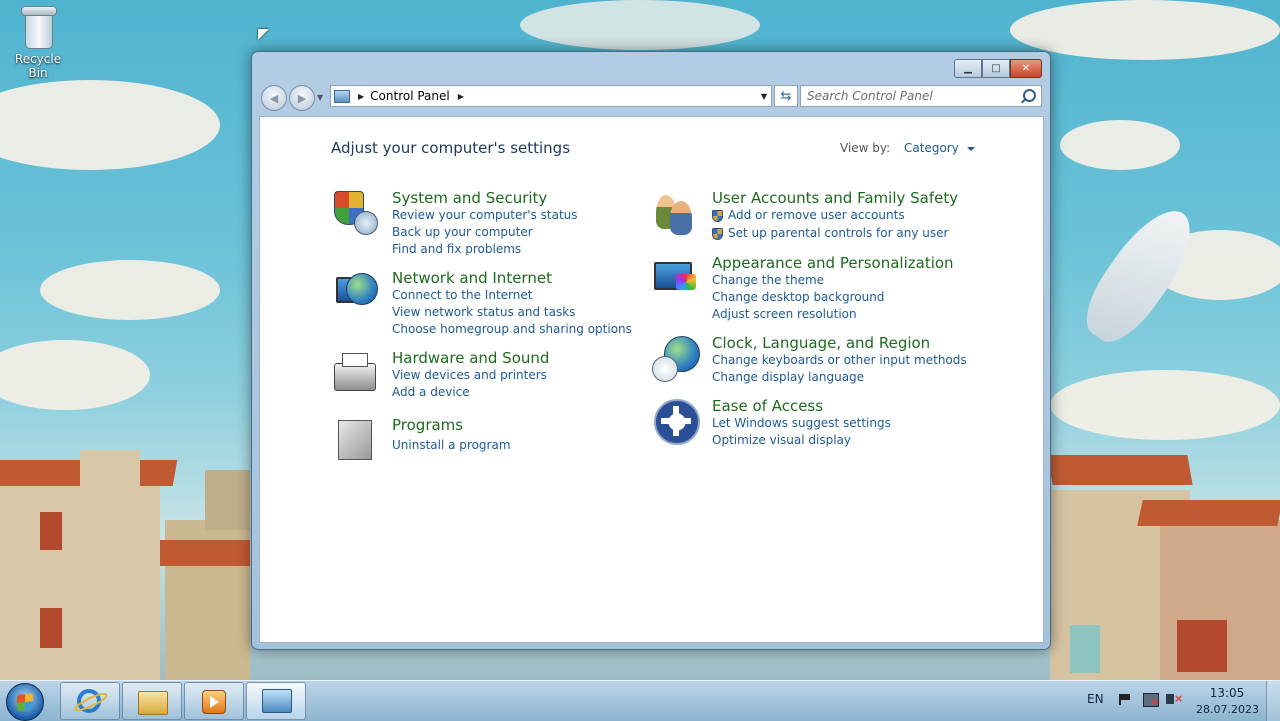 The width and height of the screenshot is (1280, 721). Describe the element at coordinates (25, 702) in the screenshot. I see `start-button` at that location.